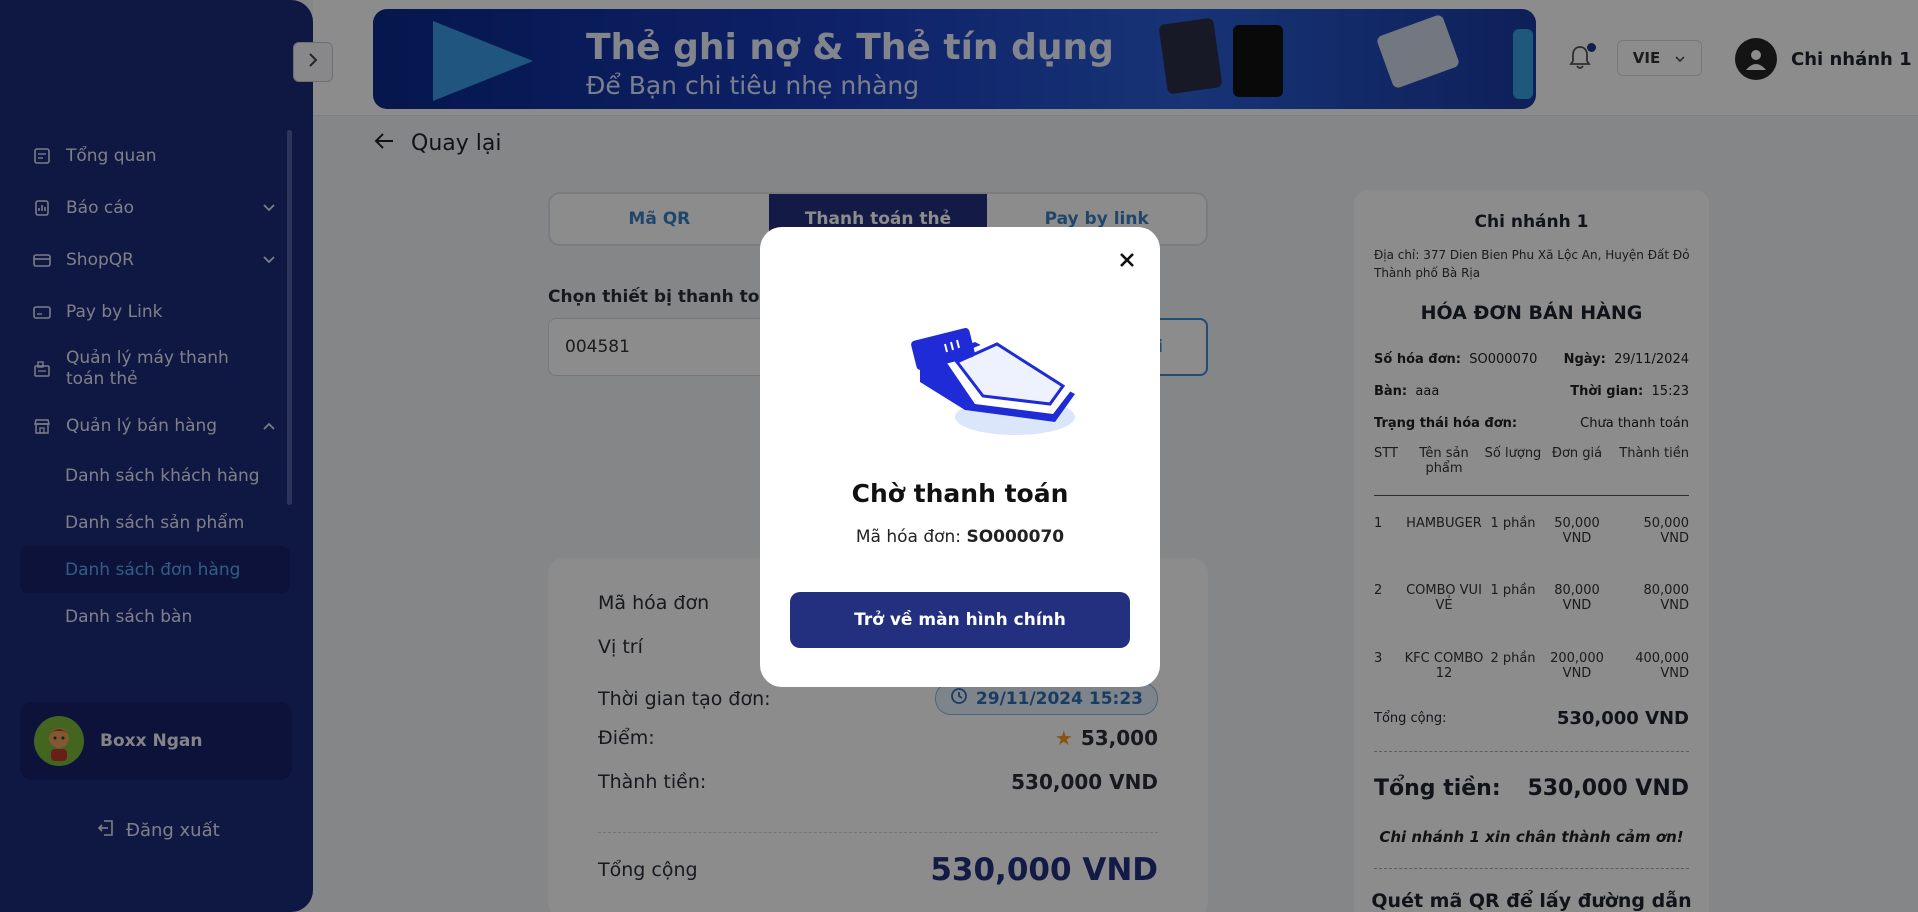 The height and width of the screenshot is (912, 1918). I want to click on card-terminal-icon, so click(995, 384).